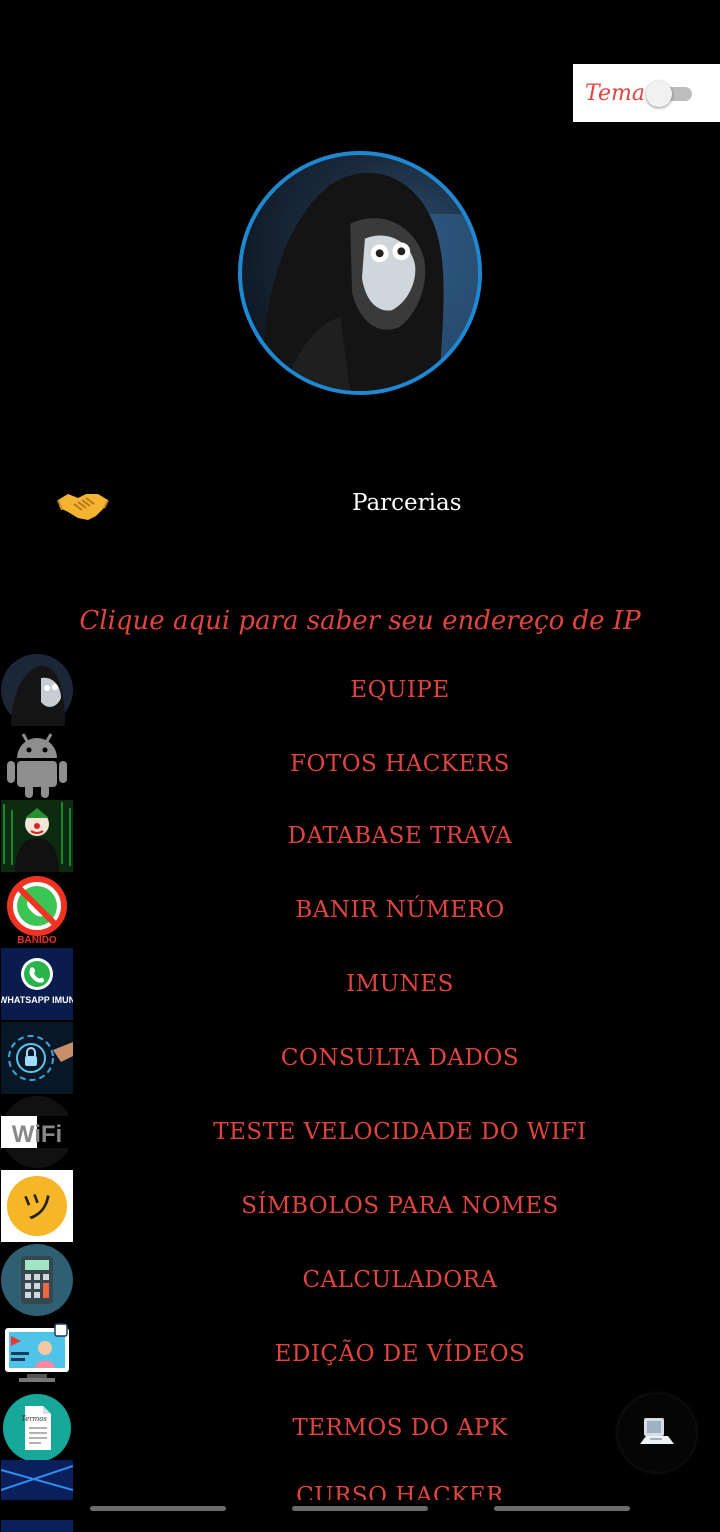 The width and height of the screenshot is (720, 1532). I want to click on menu-item-label: EQUIPE, so click(400, 690).